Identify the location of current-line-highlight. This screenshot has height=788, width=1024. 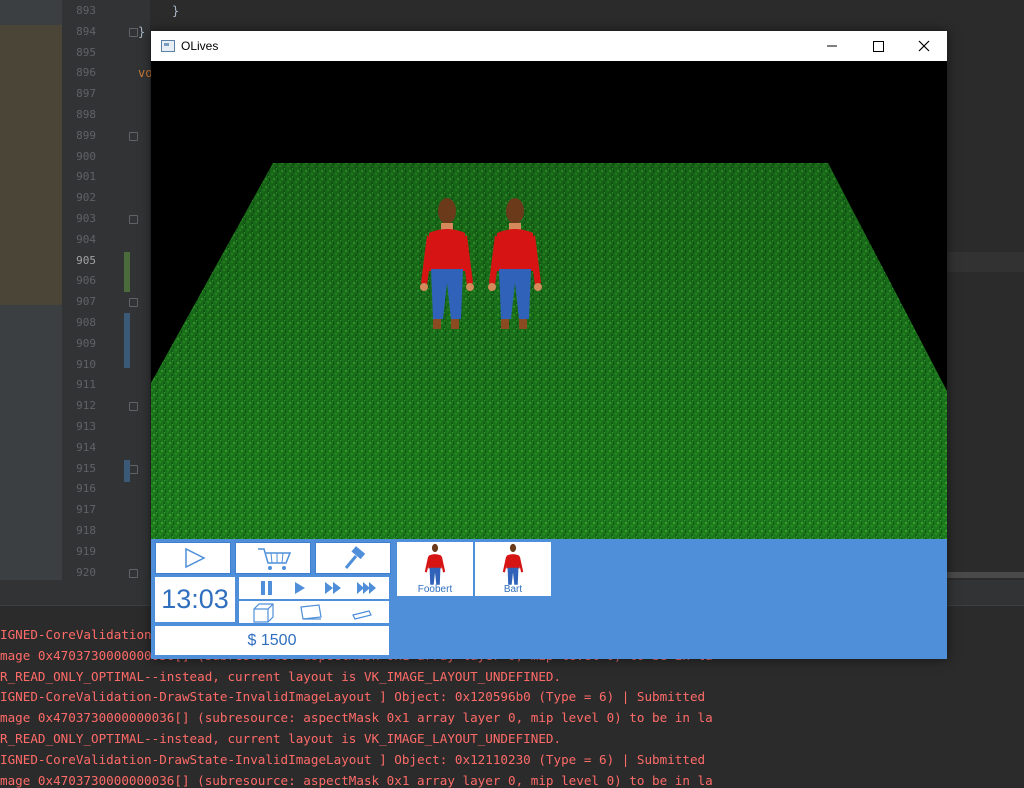
(985, 262).